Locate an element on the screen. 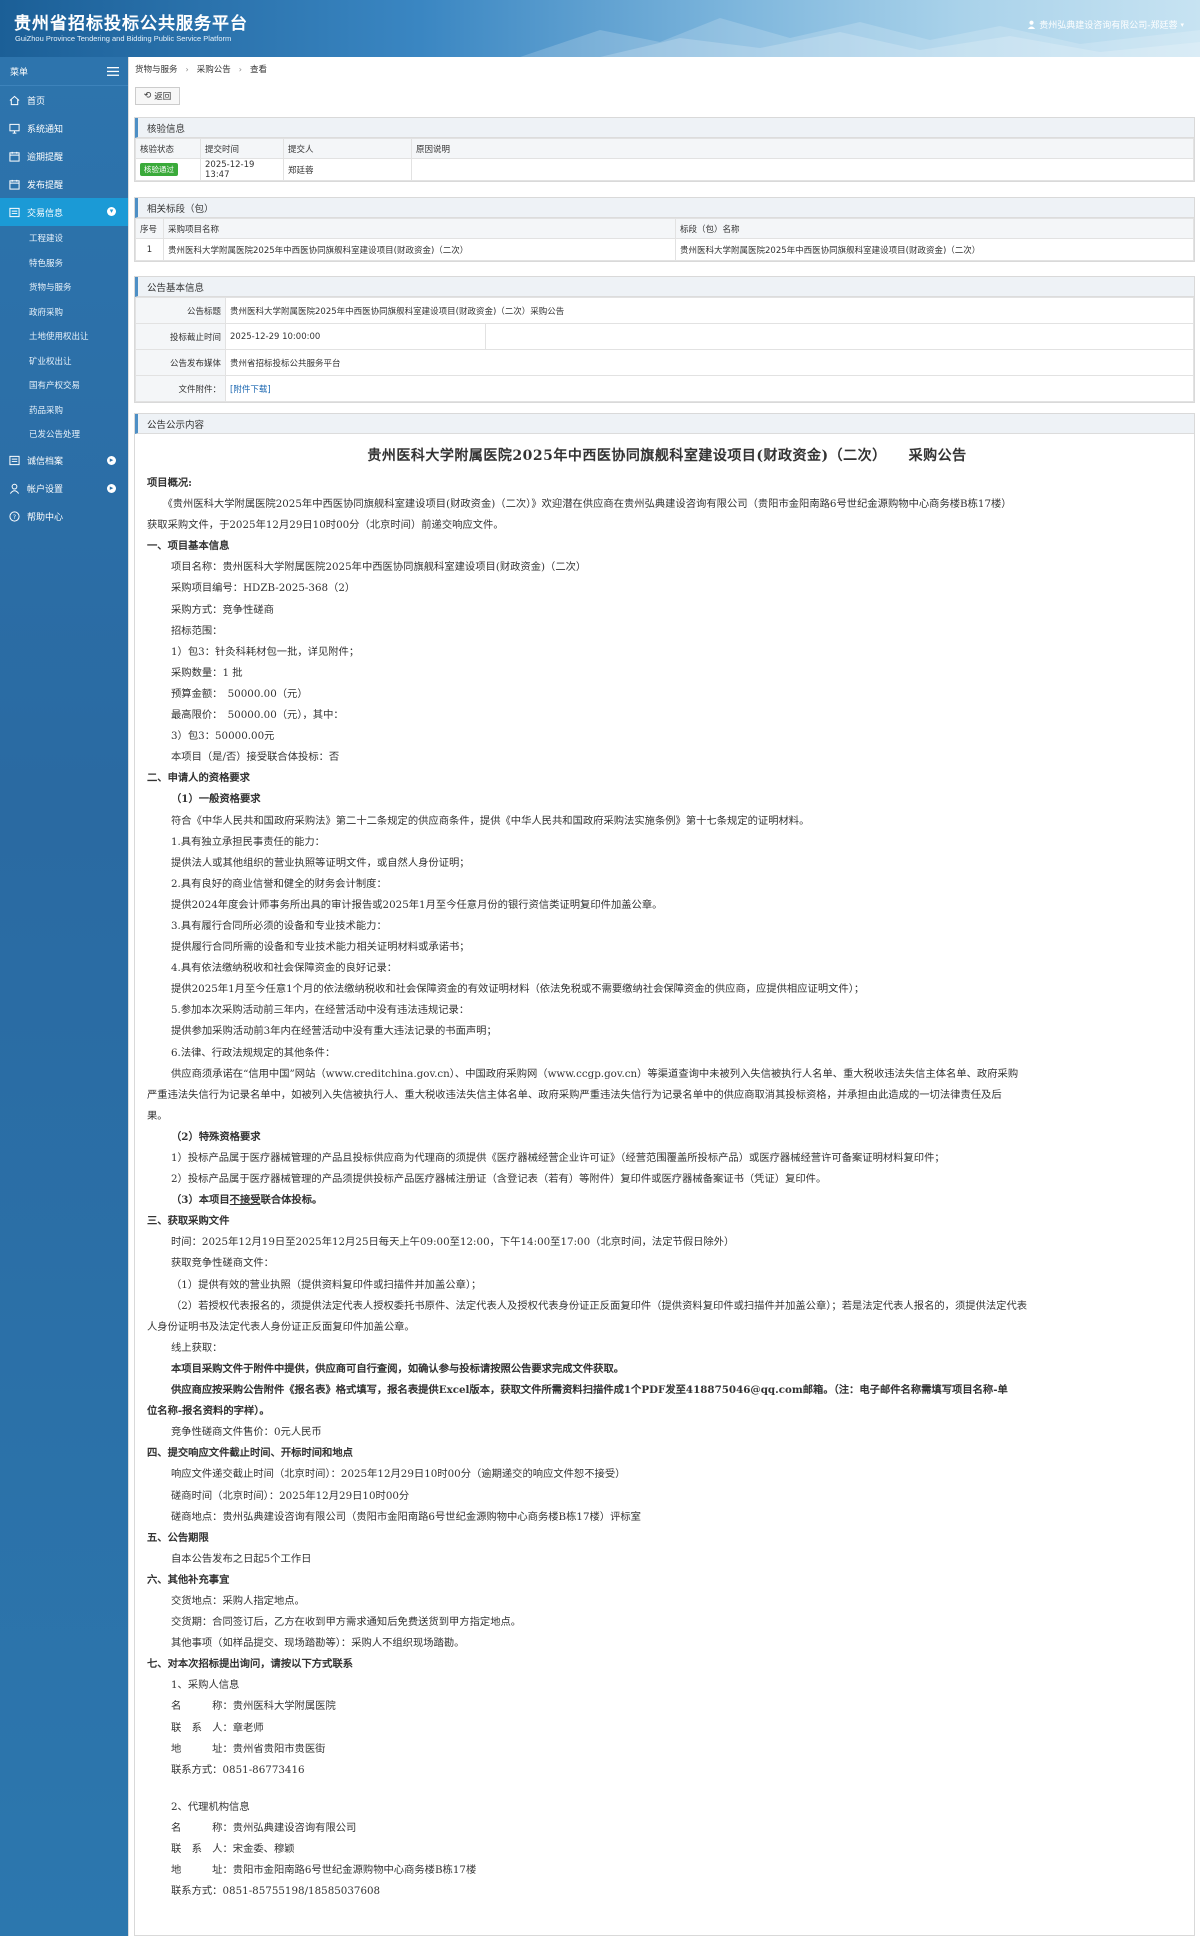 This screenshot has height=1936, width=1200. sidebar-sub-item: 特色服务 is located at coordinates (64, 263).